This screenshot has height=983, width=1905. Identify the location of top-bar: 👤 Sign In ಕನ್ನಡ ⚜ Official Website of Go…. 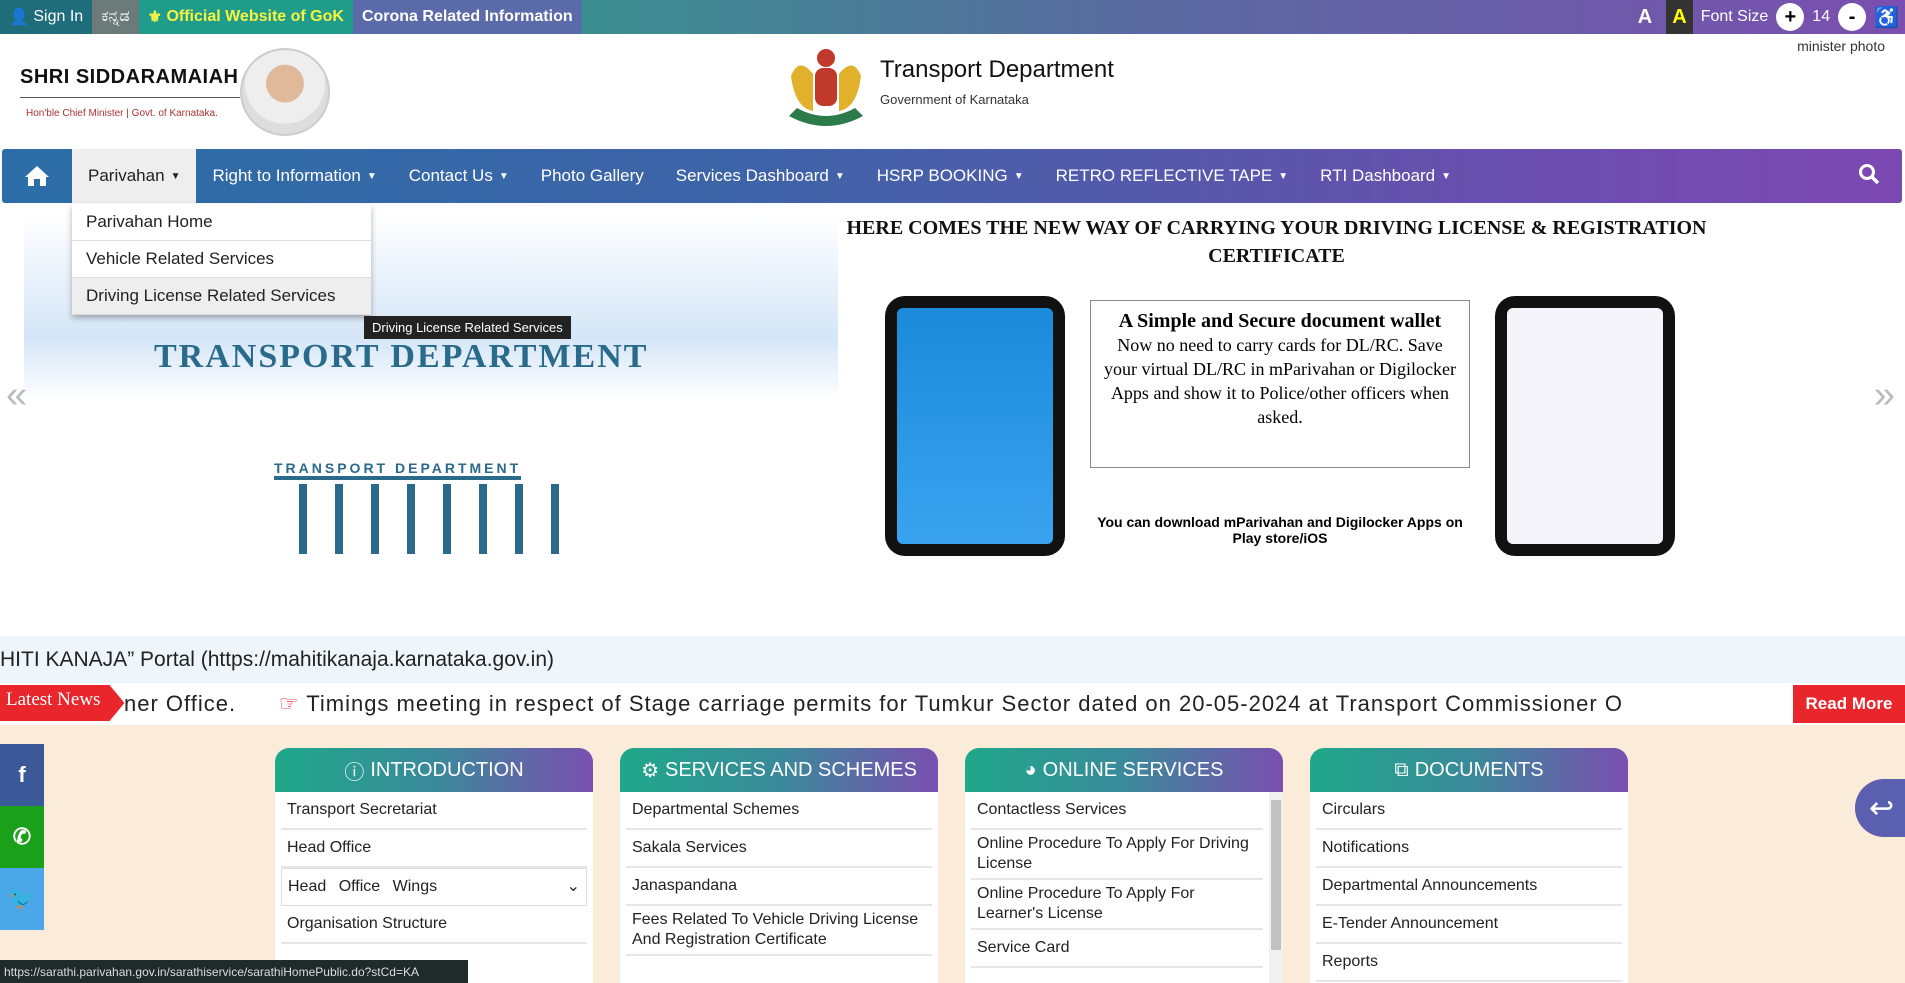
(952, 17).